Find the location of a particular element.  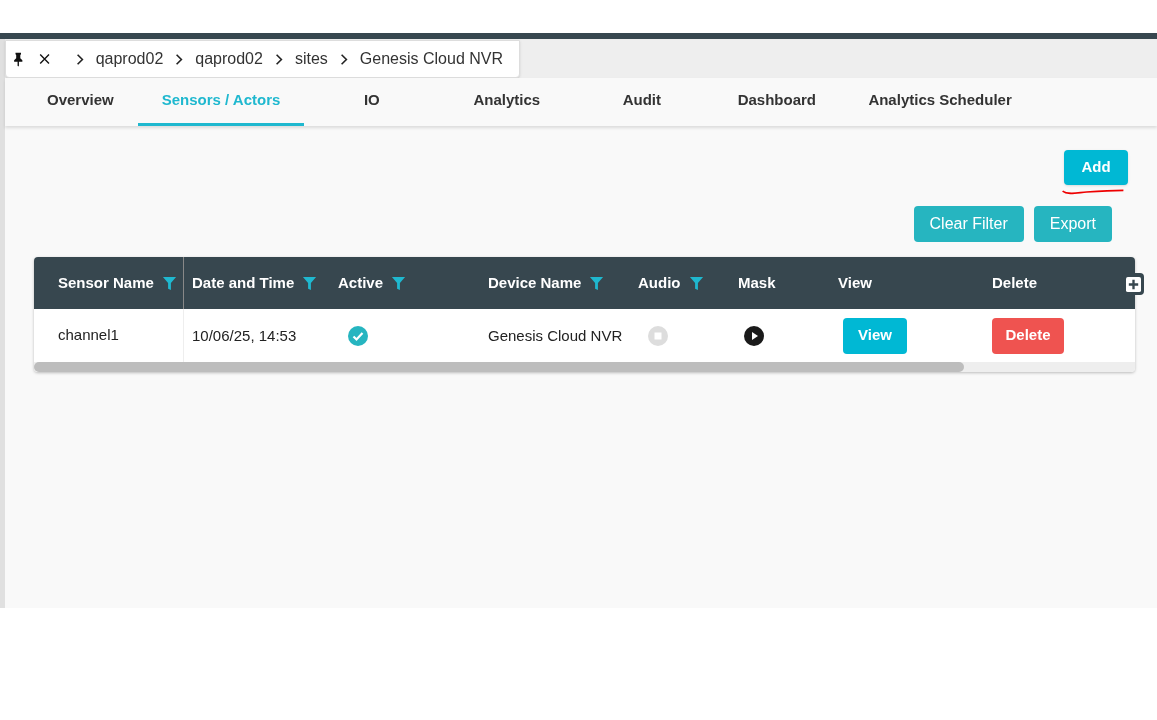

column-title: Audio is located at coordinates (659, 282).